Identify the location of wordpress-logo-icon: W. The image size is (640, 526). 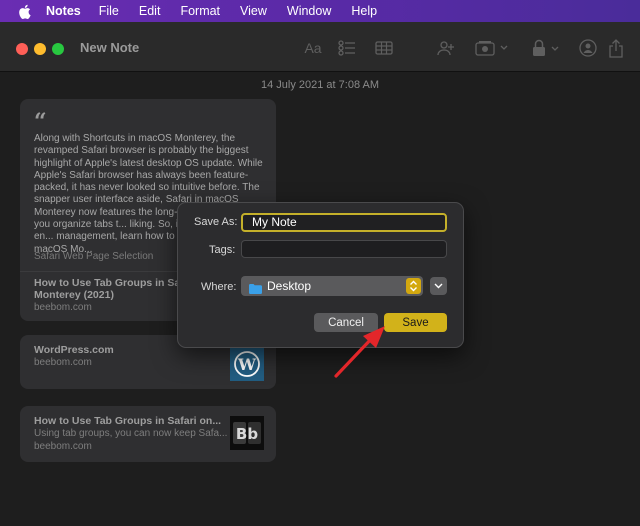
(247, 364).